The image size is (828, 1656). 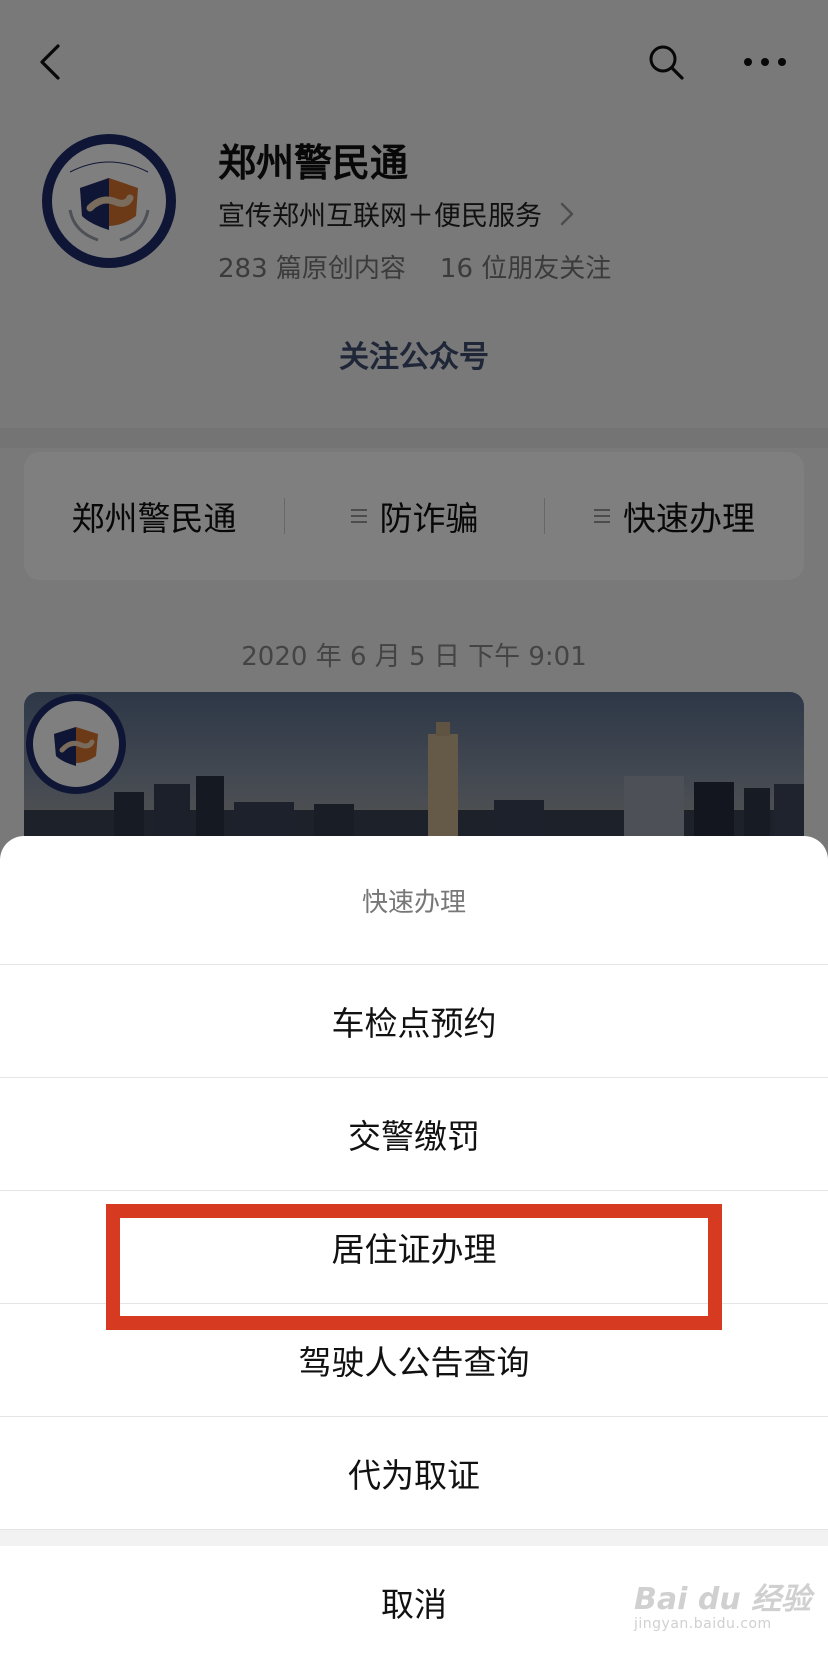 What do you see at coordinates (414, 1473) in the screenshot?
I see `option-proxy-evidence-collection: 代为取证` at bounding box center [414, 1473].